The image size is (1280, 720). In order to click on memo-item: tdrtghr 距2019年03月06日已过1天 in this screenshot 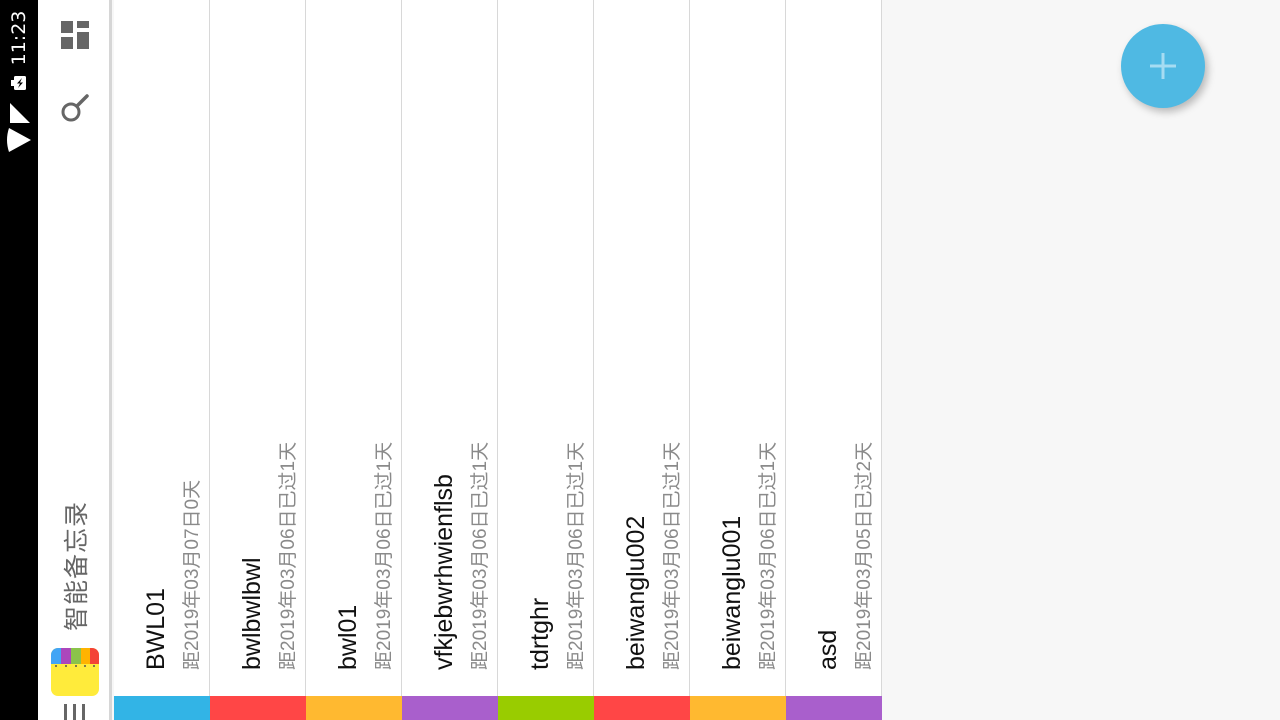, I will do `click(546, 360)`.